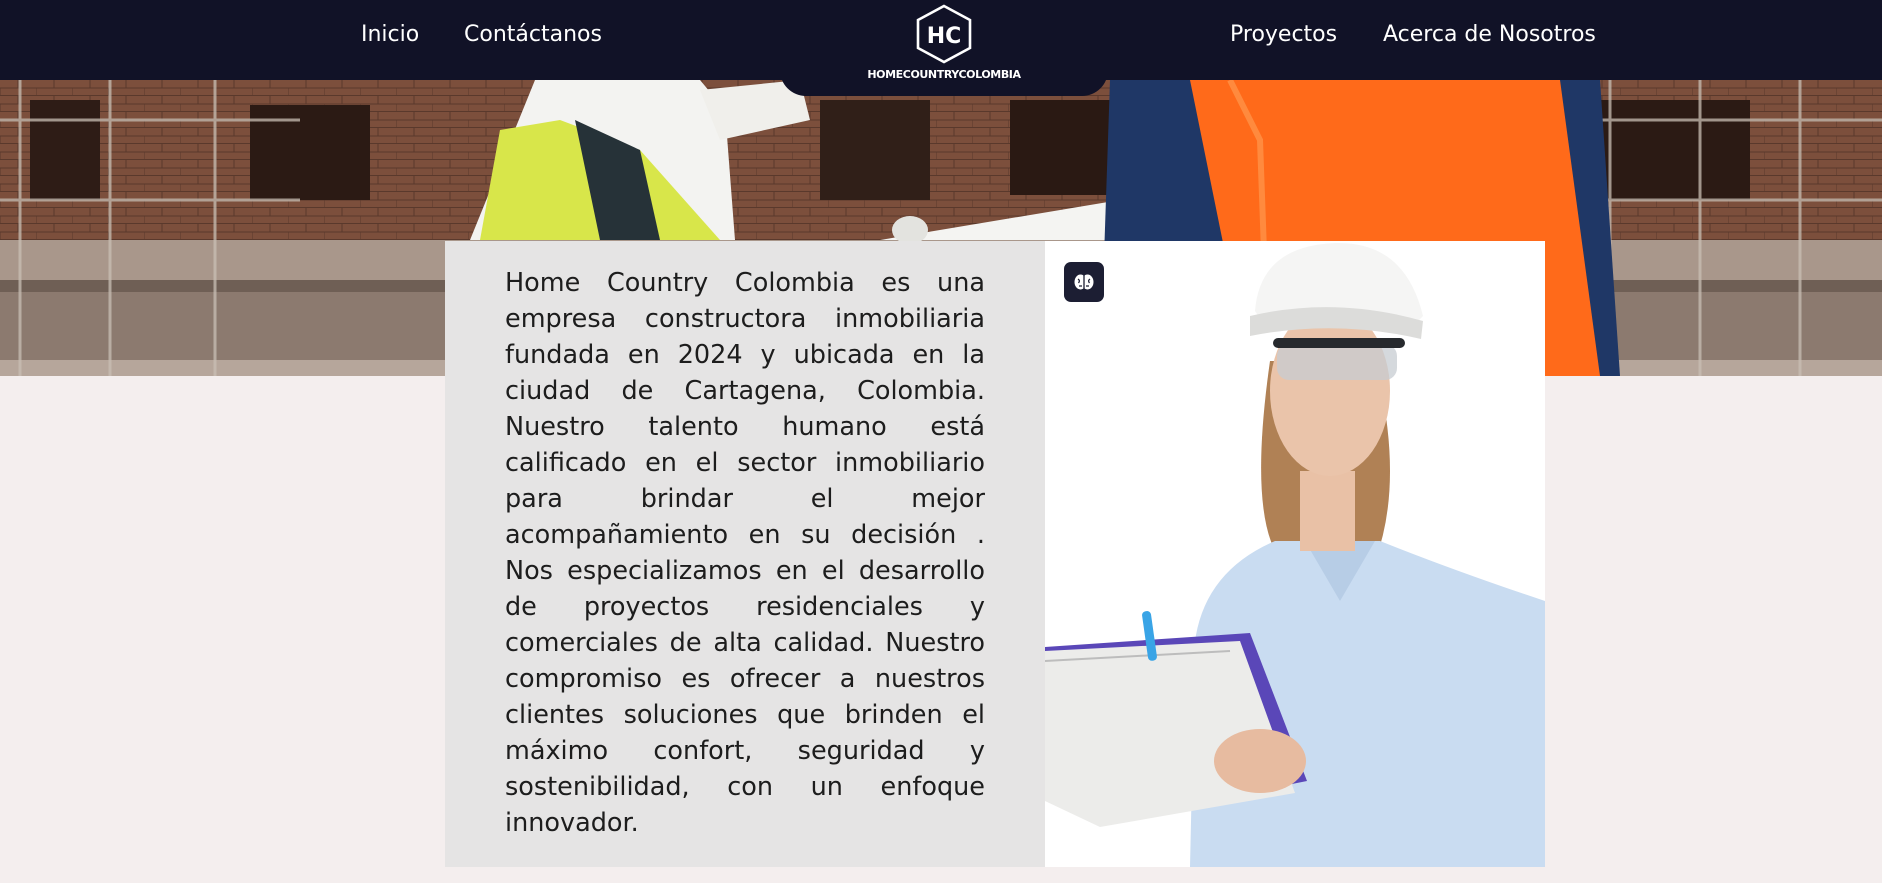  I want to click on logo-wordmark: HOMECOUNTRYCOLOMBIA, so click(944, 74).